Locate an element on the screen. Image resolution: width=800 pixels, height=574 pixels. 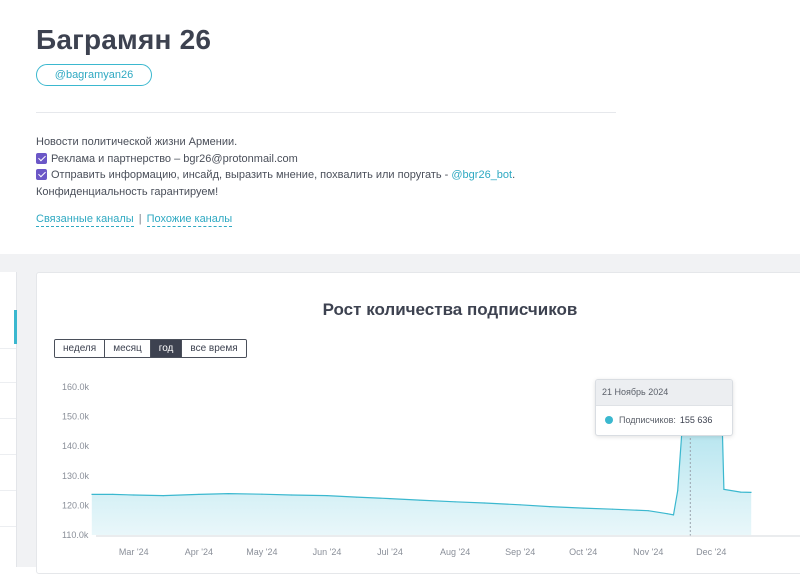
tooltip-series-label: Подписчиков: is located at coordinates (647, 420).